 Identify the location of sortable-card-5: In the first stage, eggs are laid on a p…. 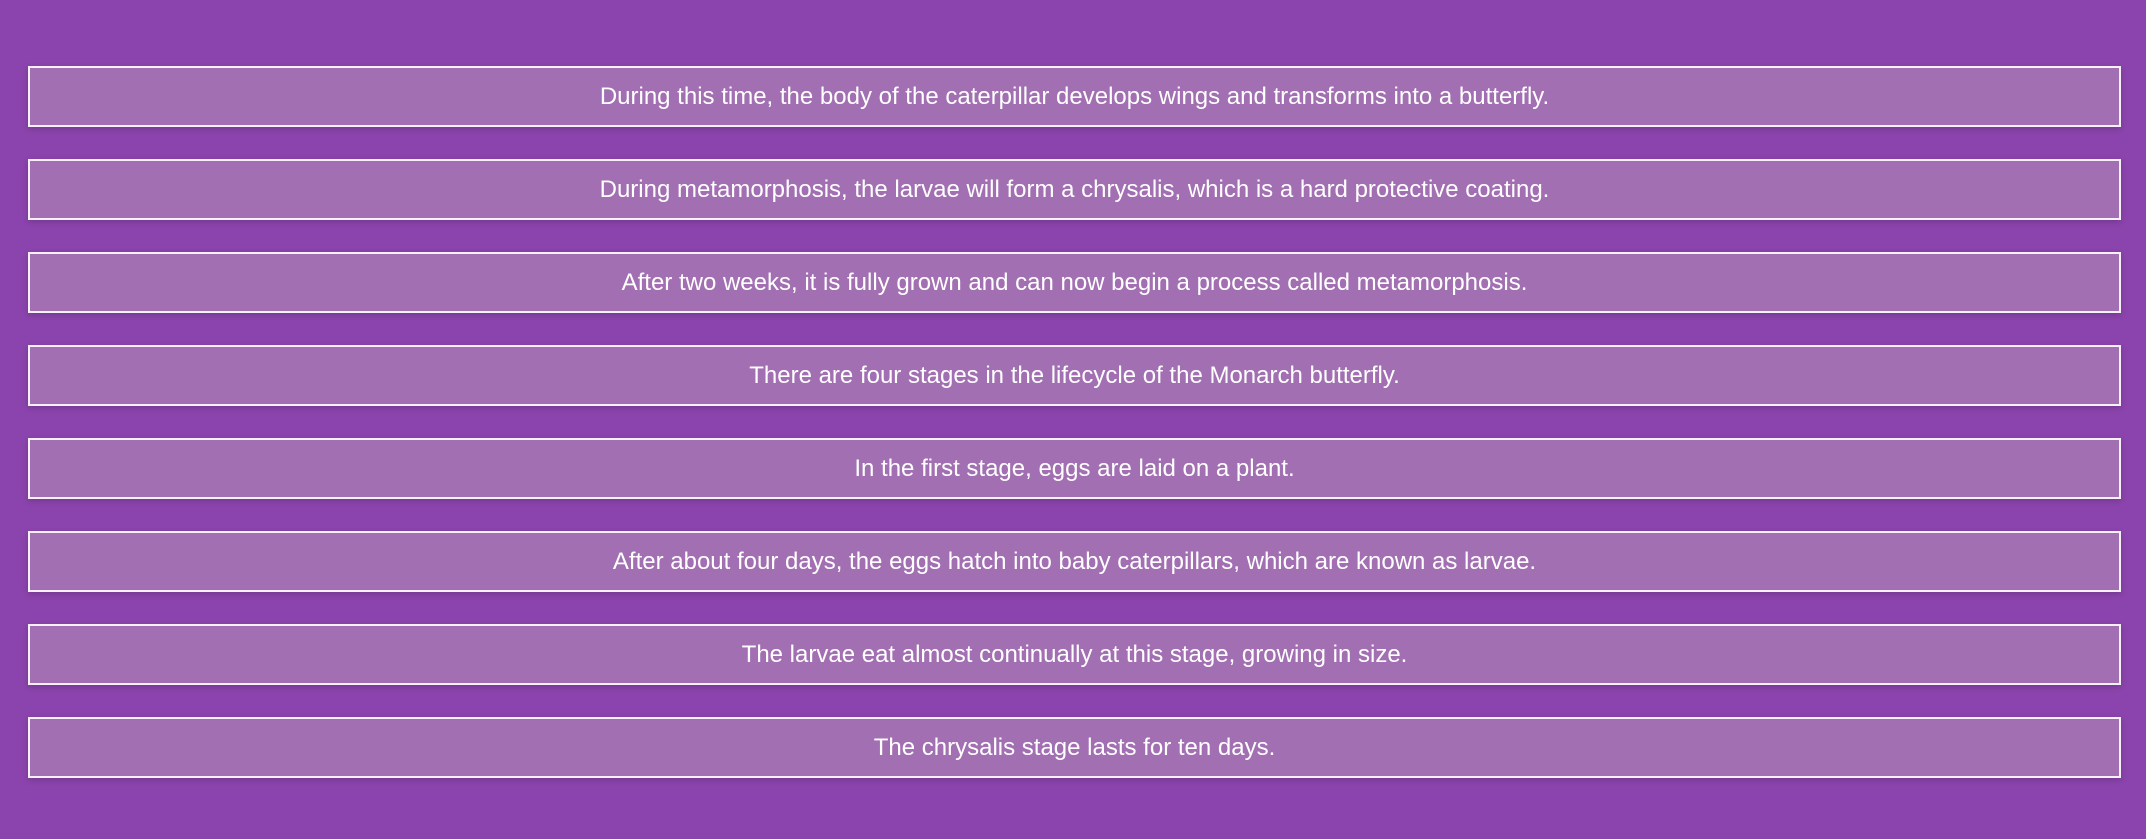
(1074, 468).